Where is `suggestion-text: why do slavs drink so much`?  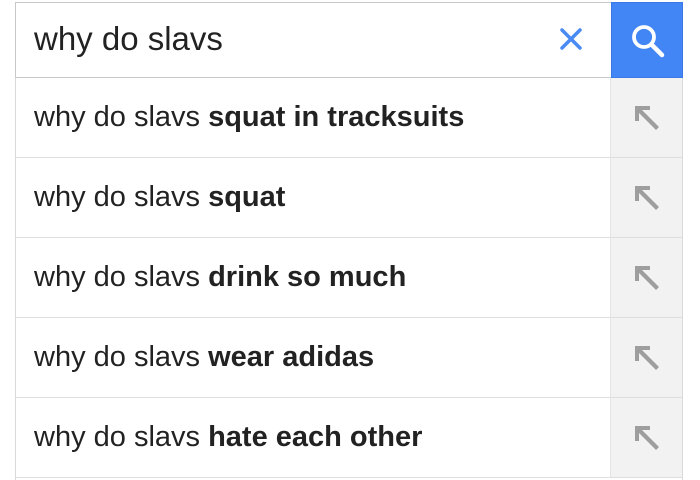 suggestion-text: why do slavs drink so much is located at coordinates (220, 277).